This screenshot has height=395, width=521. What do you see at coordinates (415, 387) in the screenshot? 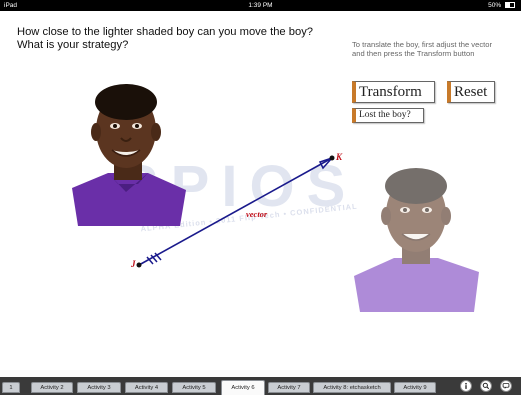
I see `tab-activity-9: Activity 9` at bounding box center [415, 387].